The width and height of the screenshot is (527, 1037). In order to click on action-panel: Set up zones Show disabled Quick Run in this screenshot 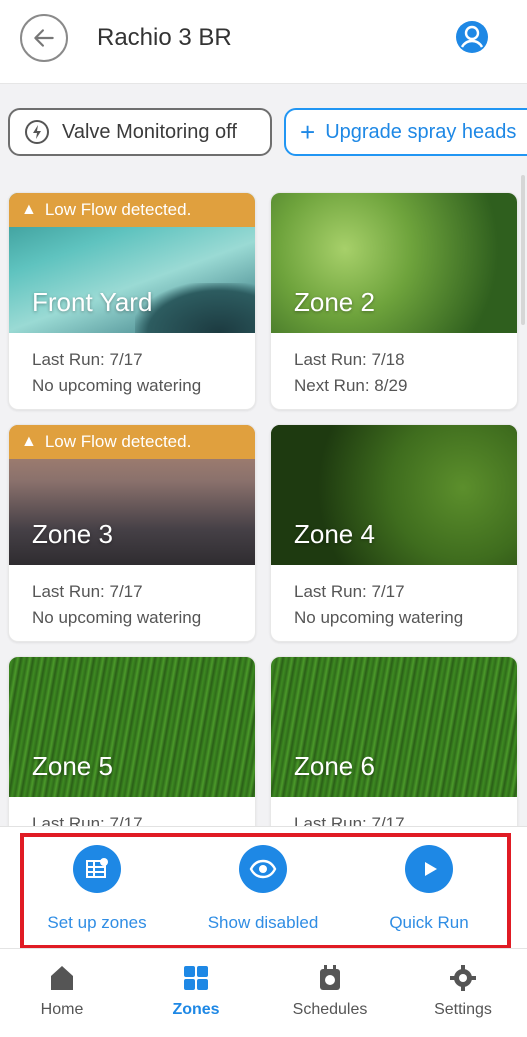, I will do `click(263, 887)`.